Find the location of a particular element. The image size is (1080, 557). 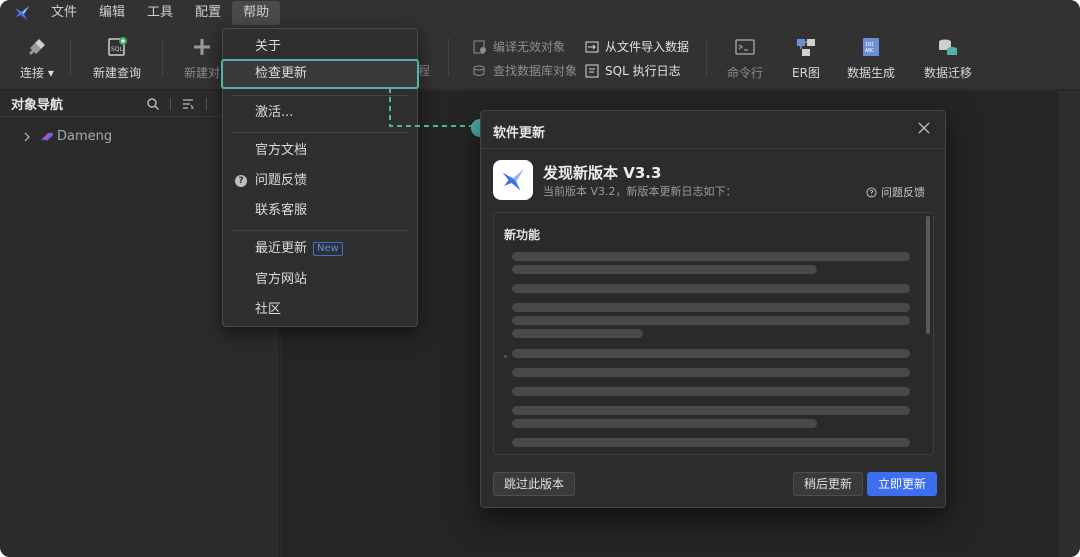

update-headline: 发现新版本 V3.3 is located at coordinates (602, 173).